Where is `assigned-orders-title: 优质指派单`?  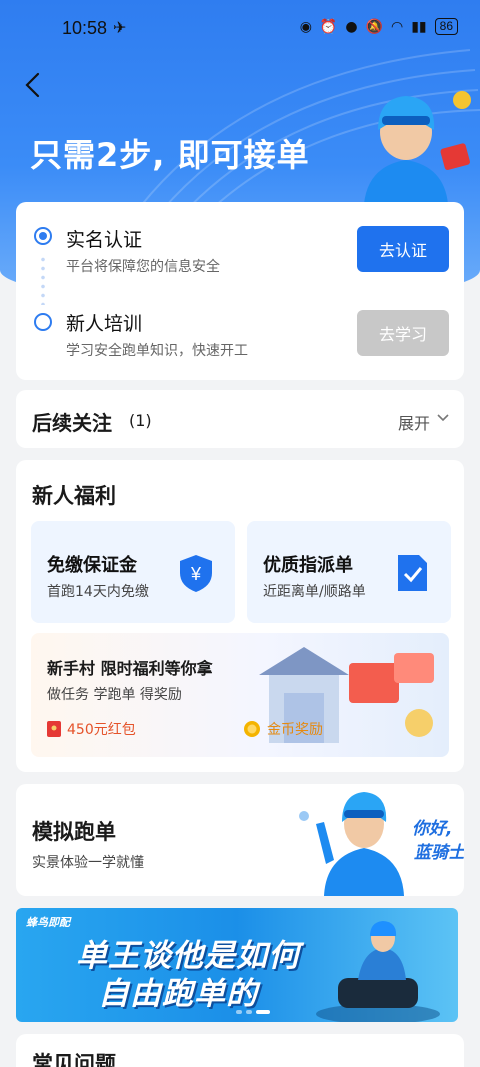
assigned-orders-title: 优质指派单 is located at coordinates (308, 565).